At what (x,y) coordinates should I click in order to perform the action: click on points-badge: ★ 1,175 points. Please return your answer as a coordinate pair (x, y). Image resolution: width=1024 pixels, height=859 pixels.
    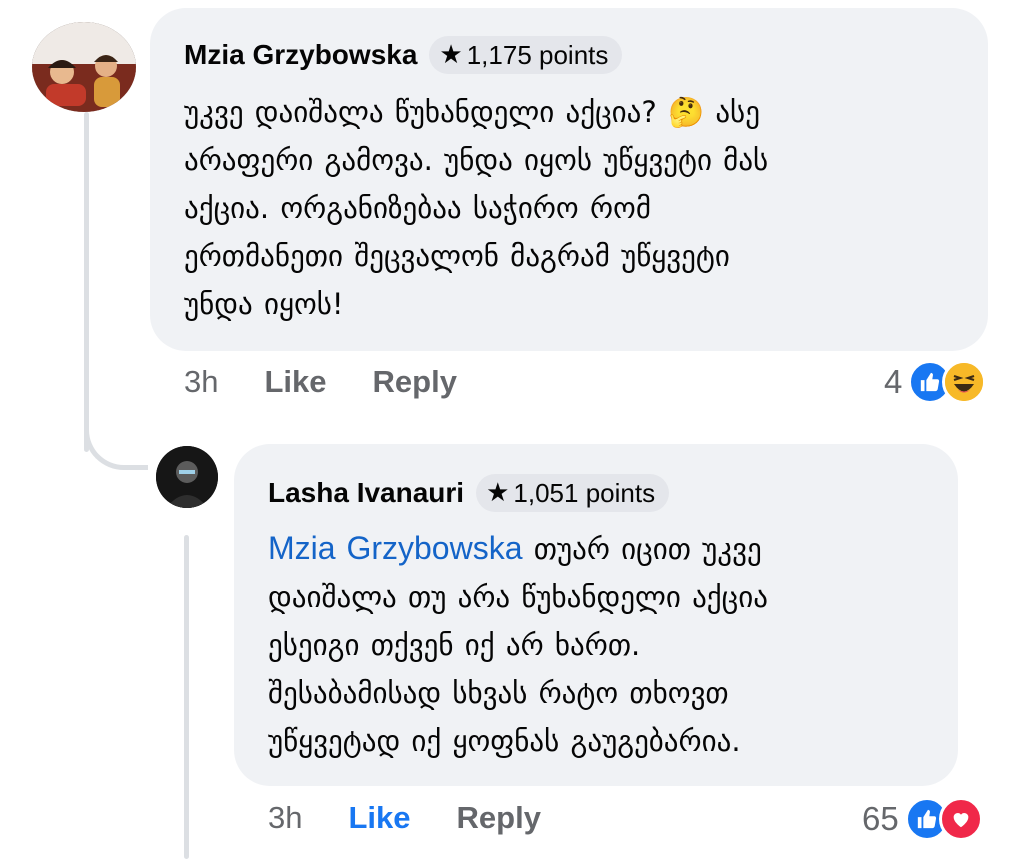
    Looking at the image, I should click on (526, 55).